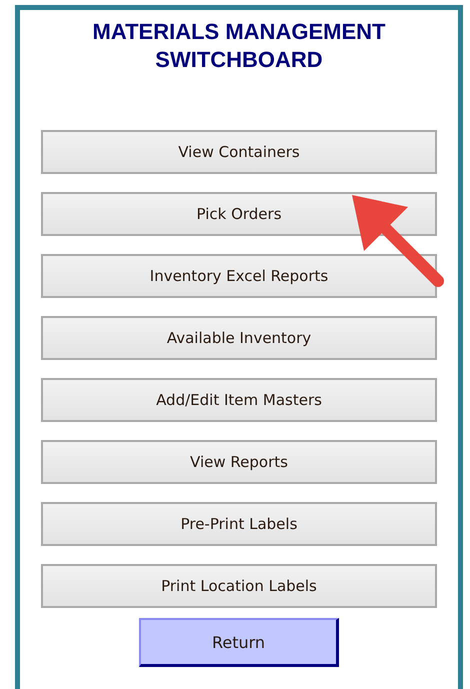  I want to click on menu-button: Inventory Excel Reports, so click(239, 276).